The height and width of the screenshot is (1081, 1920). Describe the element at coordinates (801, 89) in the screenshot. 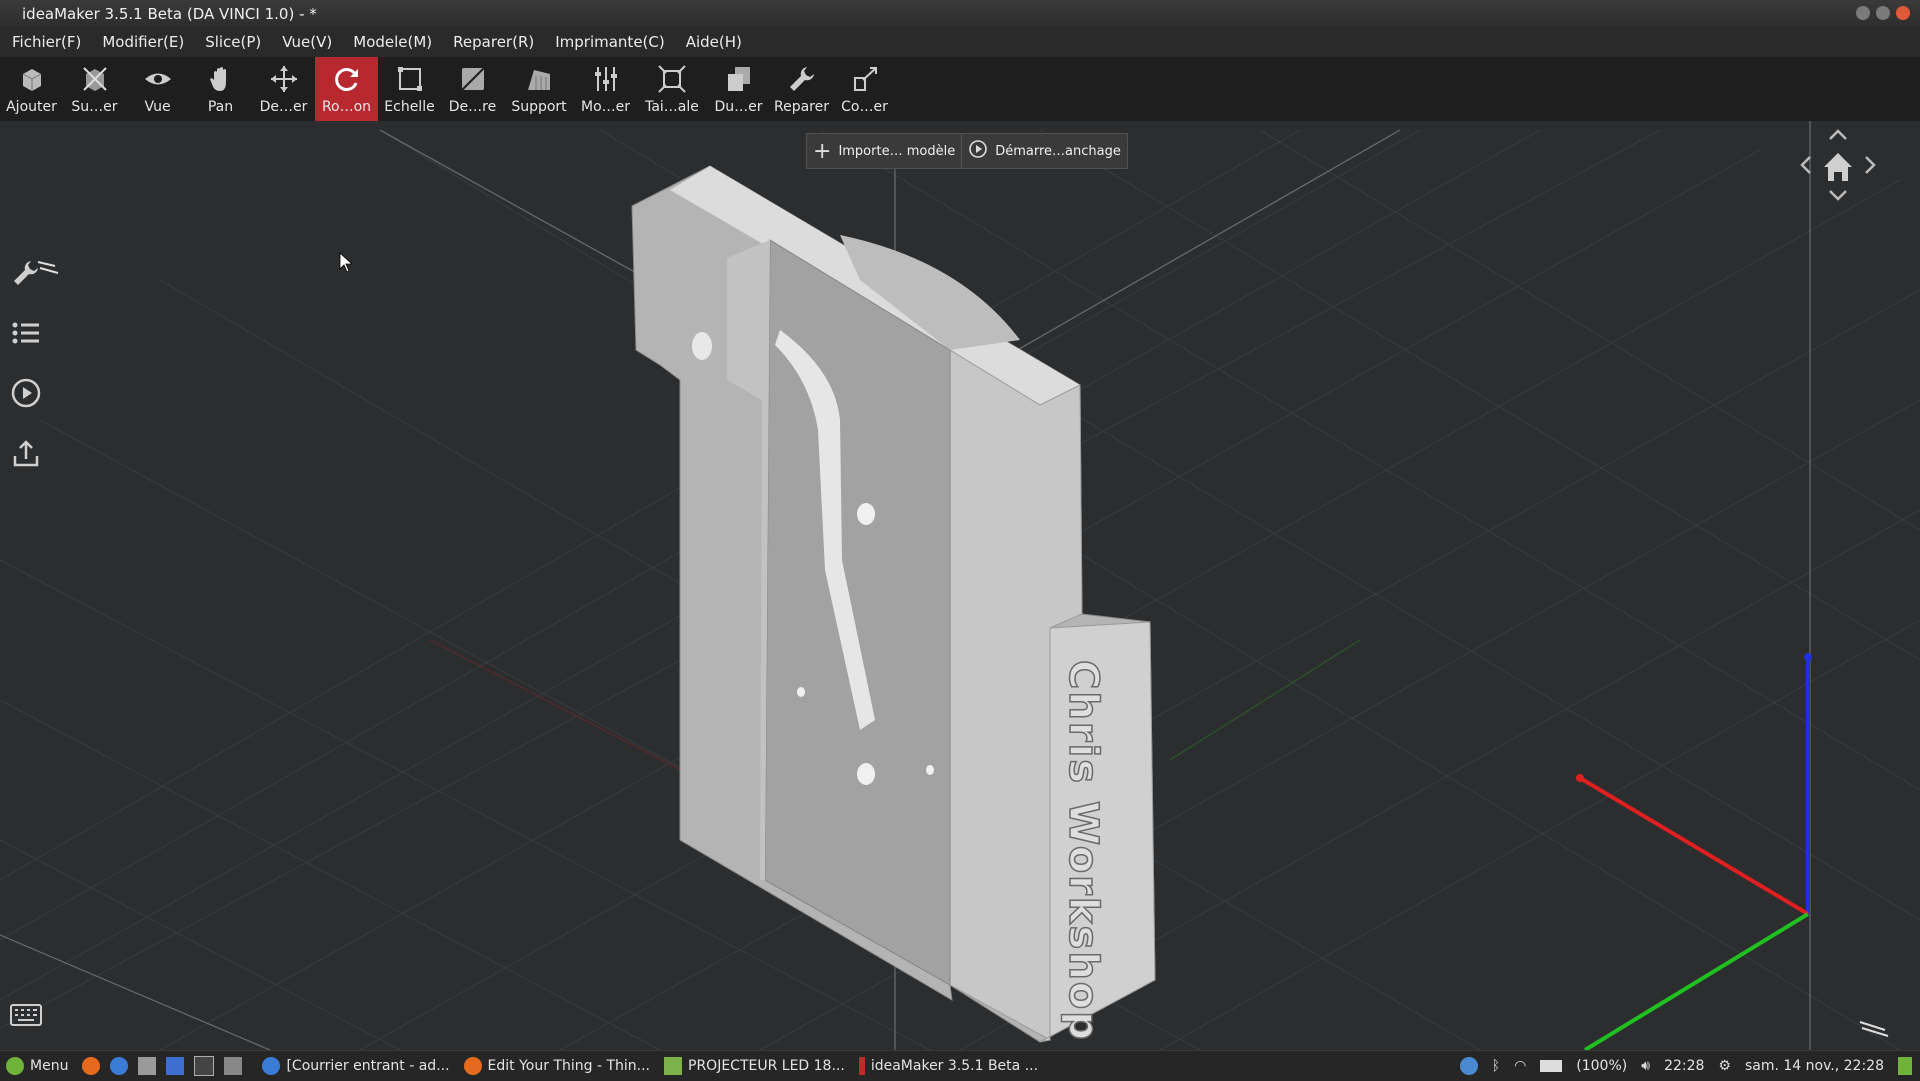

I see `tool-repair-button: Reparer` at that location.